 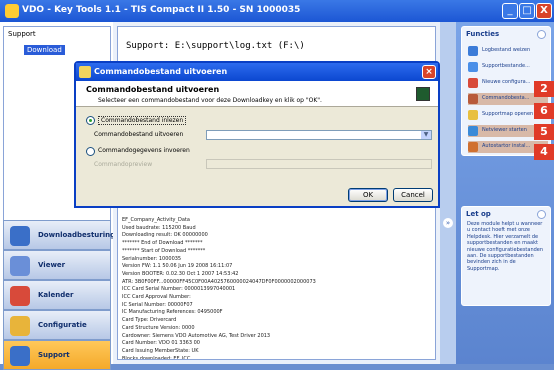 I want to click on dialog-title: Commandobestand uitvoeren, so click(x=161, y=71).